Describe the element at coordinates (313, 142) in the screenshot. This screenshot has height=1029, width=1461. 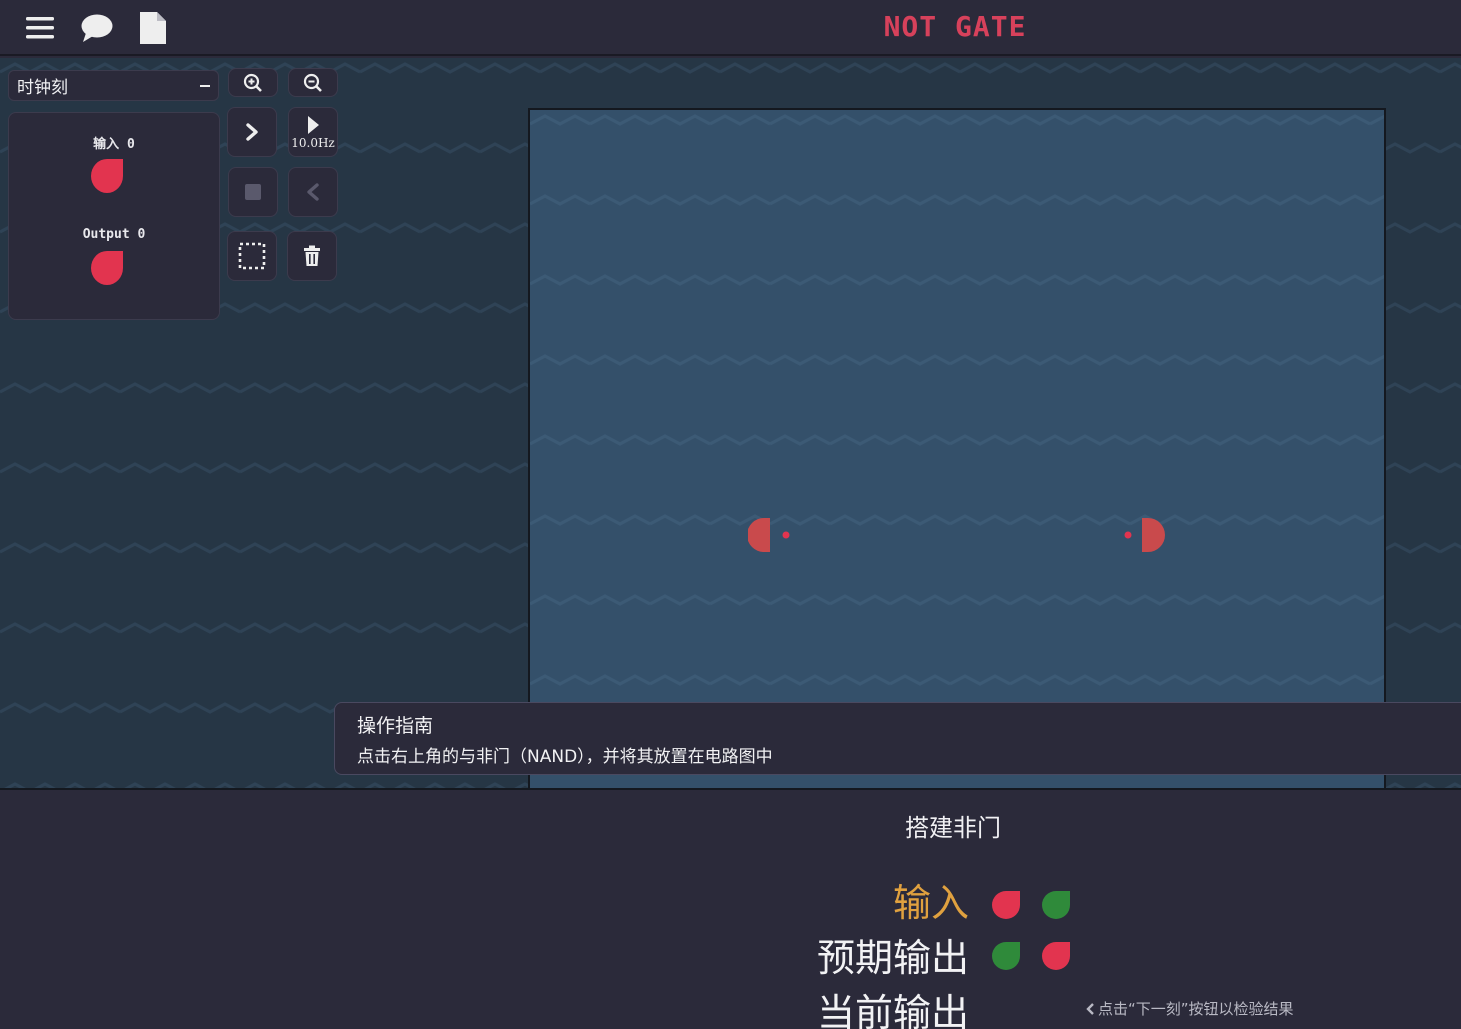
I see `frequency-label: 10.0Hz` at that location.